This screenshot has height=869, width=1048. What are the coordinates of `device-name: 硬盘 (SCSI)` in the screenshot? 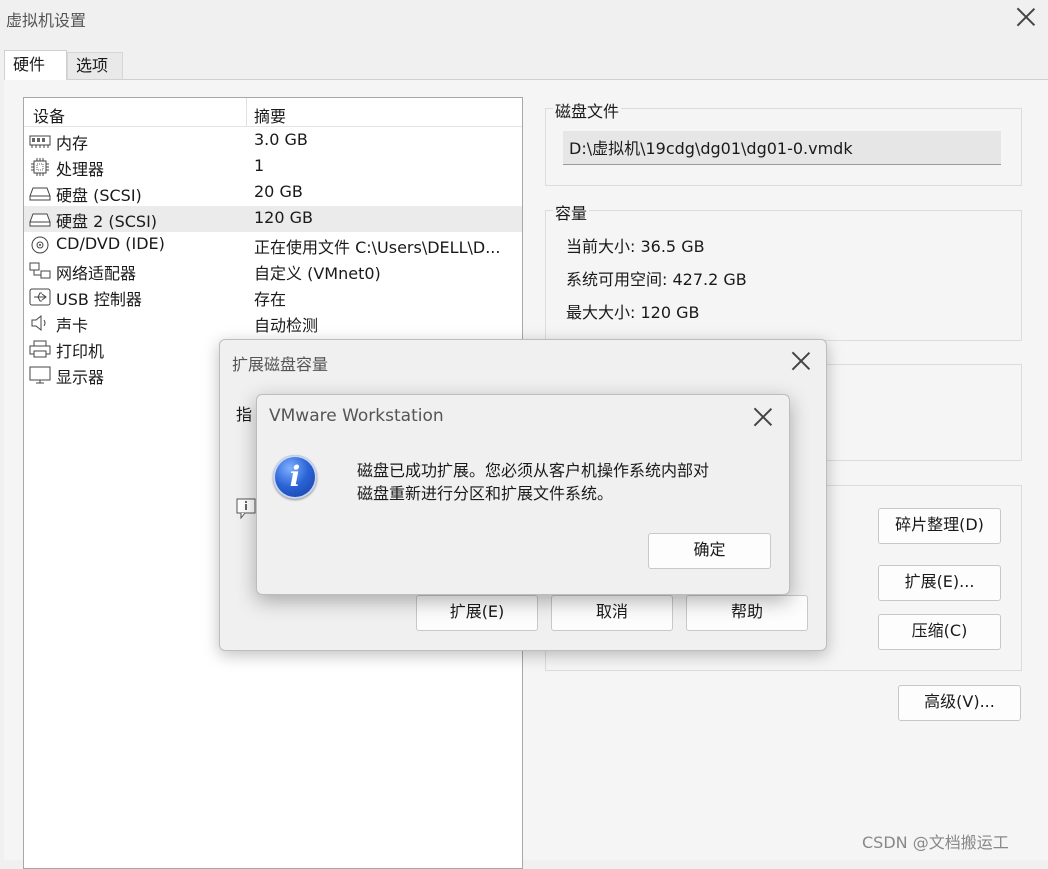 It's located at (99, 195).